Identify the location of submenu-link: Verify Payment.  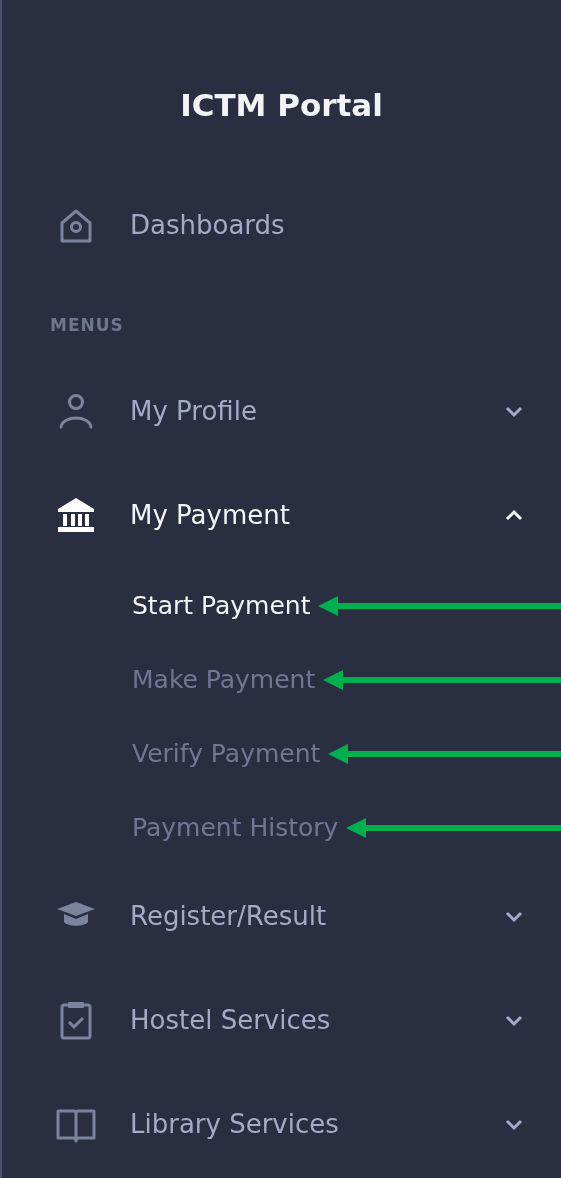
(226, 754).